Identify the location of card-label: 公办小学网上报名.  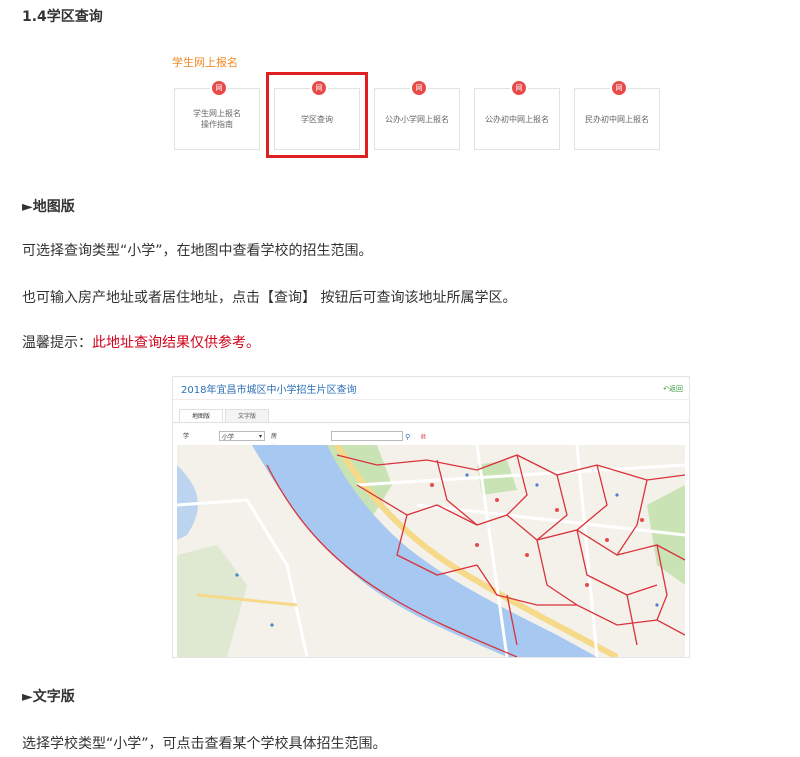
(417, 119).